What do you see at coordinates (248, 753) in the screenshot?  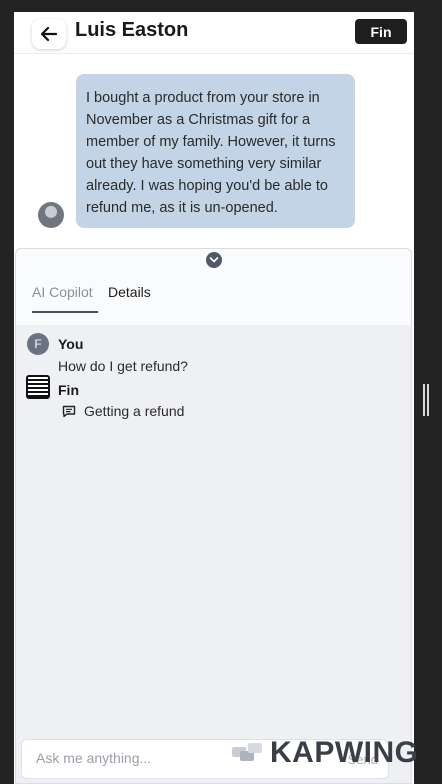 I see `kapwing-logo-icon` at bounding box center [248, 753].